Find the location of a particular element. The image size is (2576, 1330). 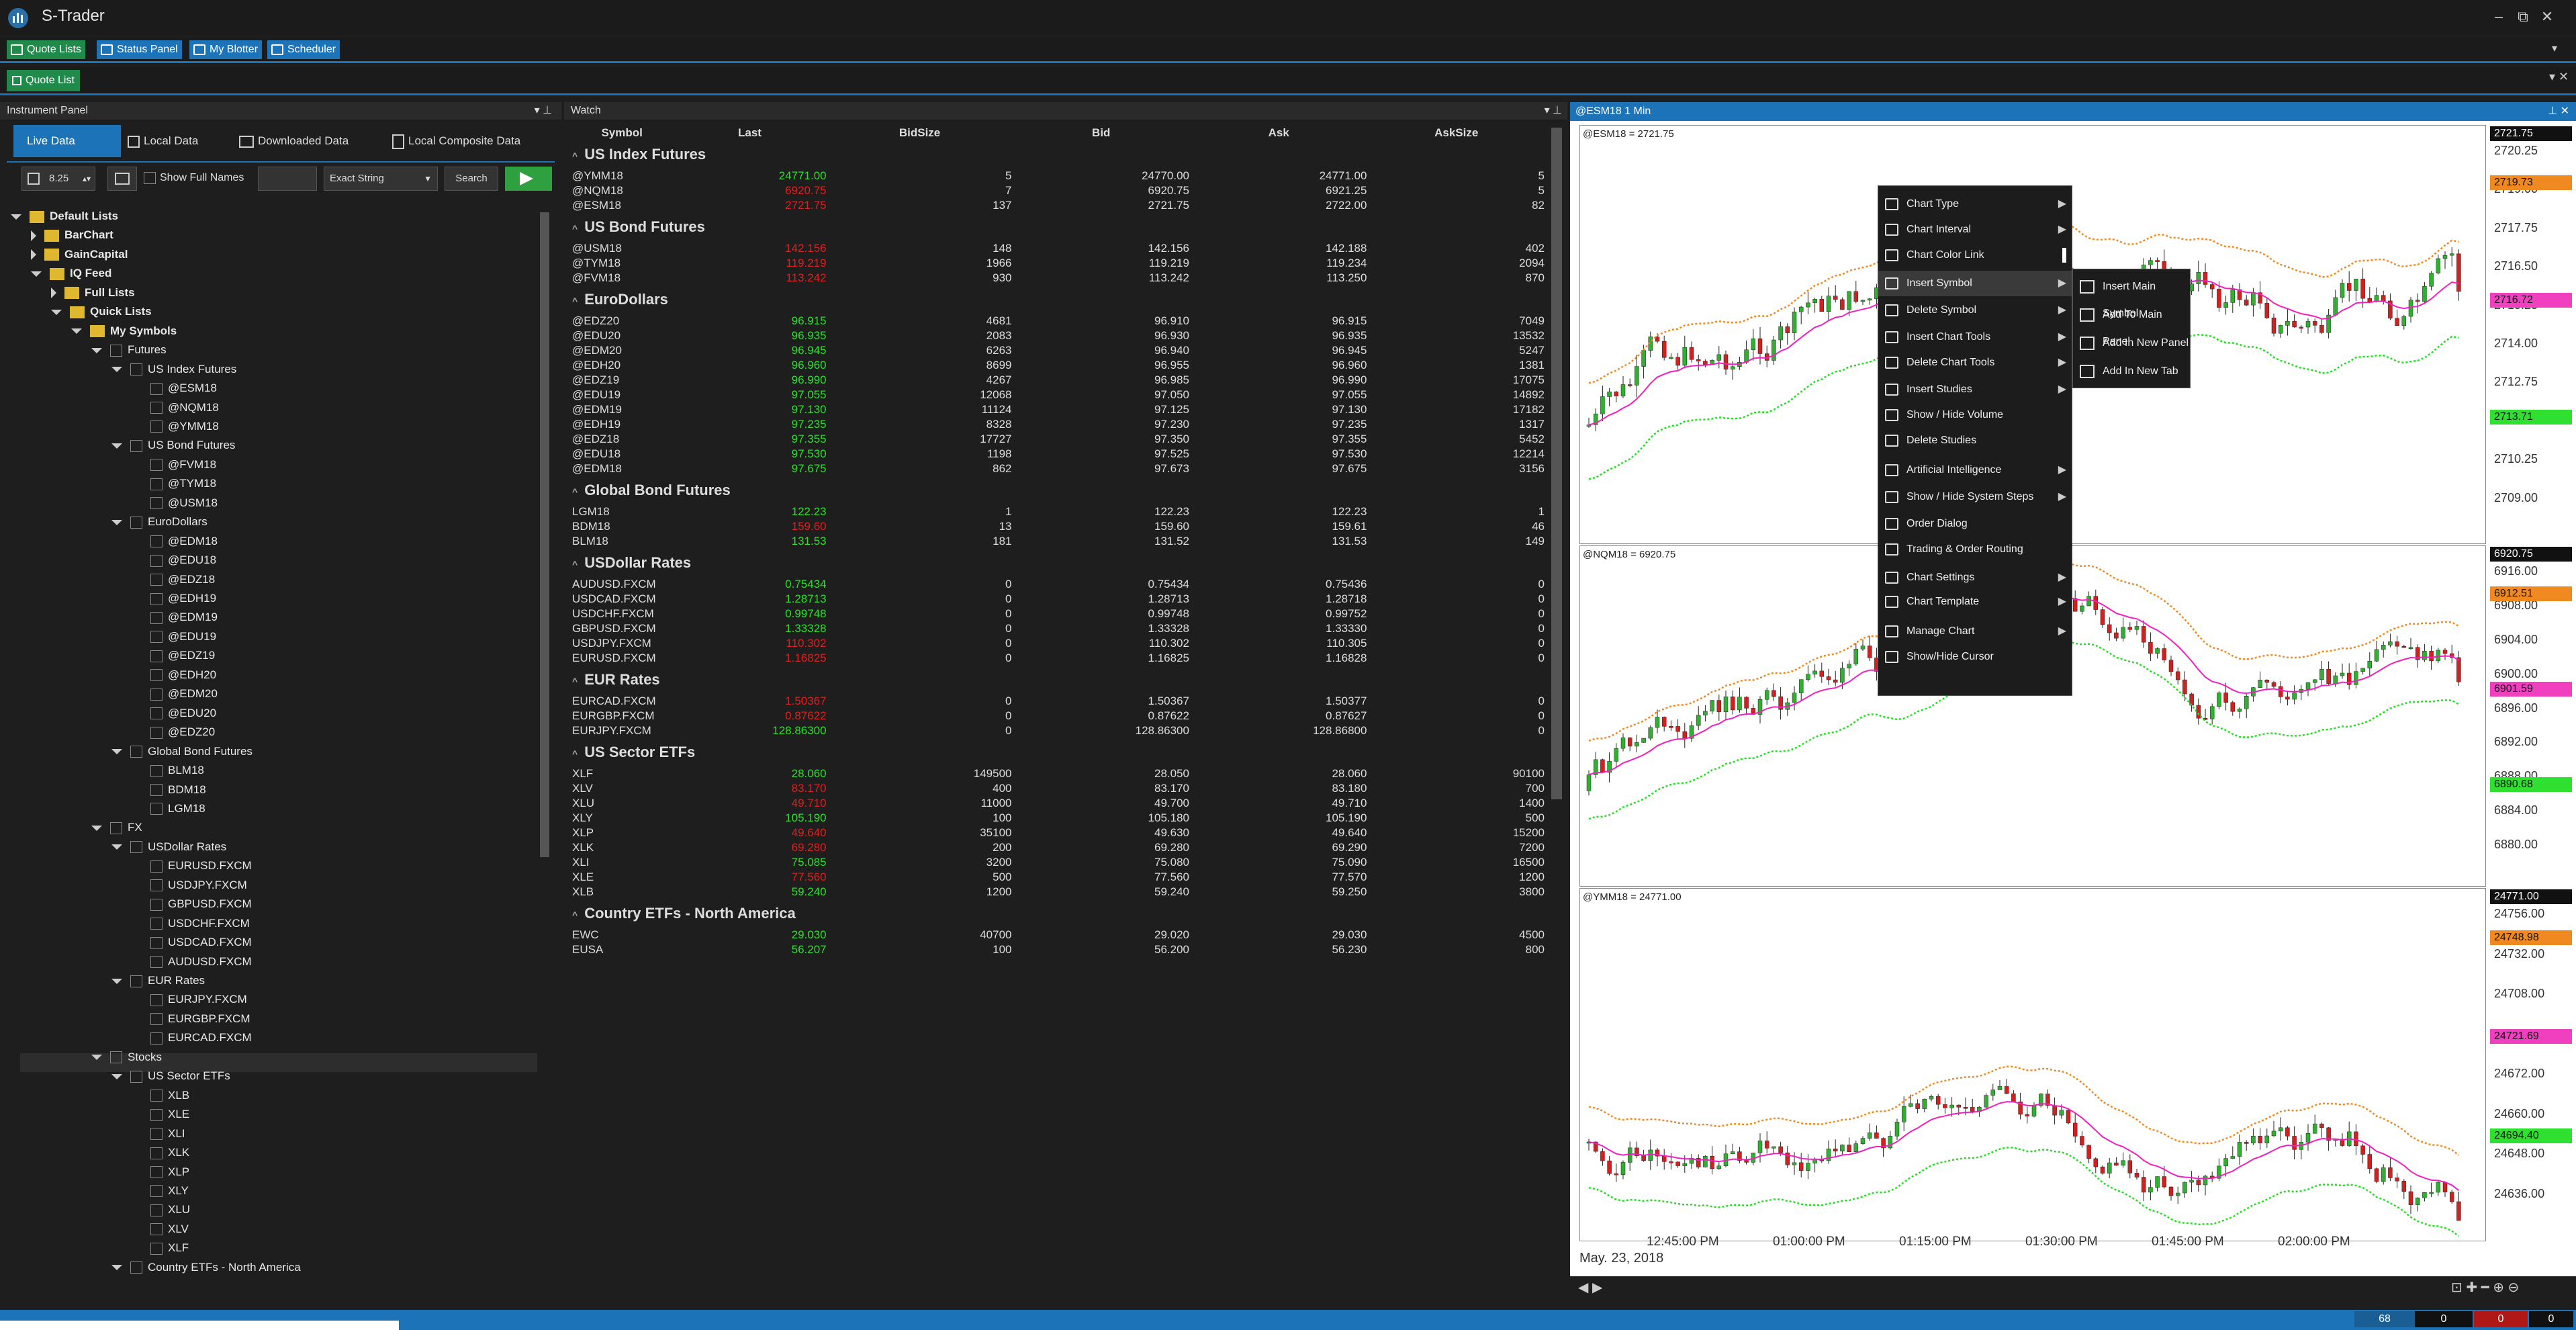

tree-node: XLY is located at coordinates (160, 1191).